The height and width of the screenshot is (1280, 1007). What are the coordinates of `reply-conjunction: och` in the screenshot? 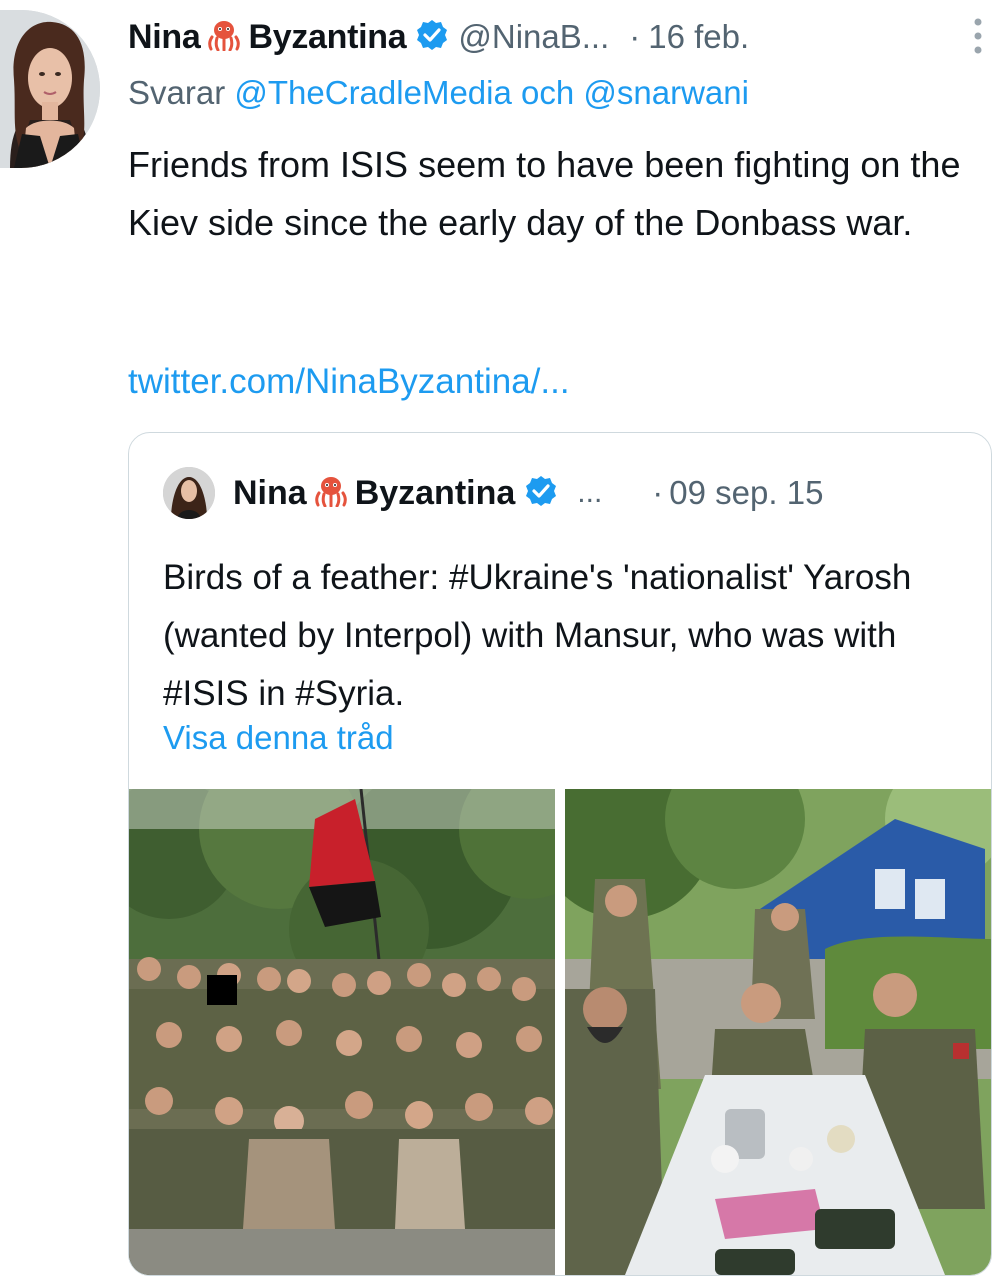 It's located at (548, 92).